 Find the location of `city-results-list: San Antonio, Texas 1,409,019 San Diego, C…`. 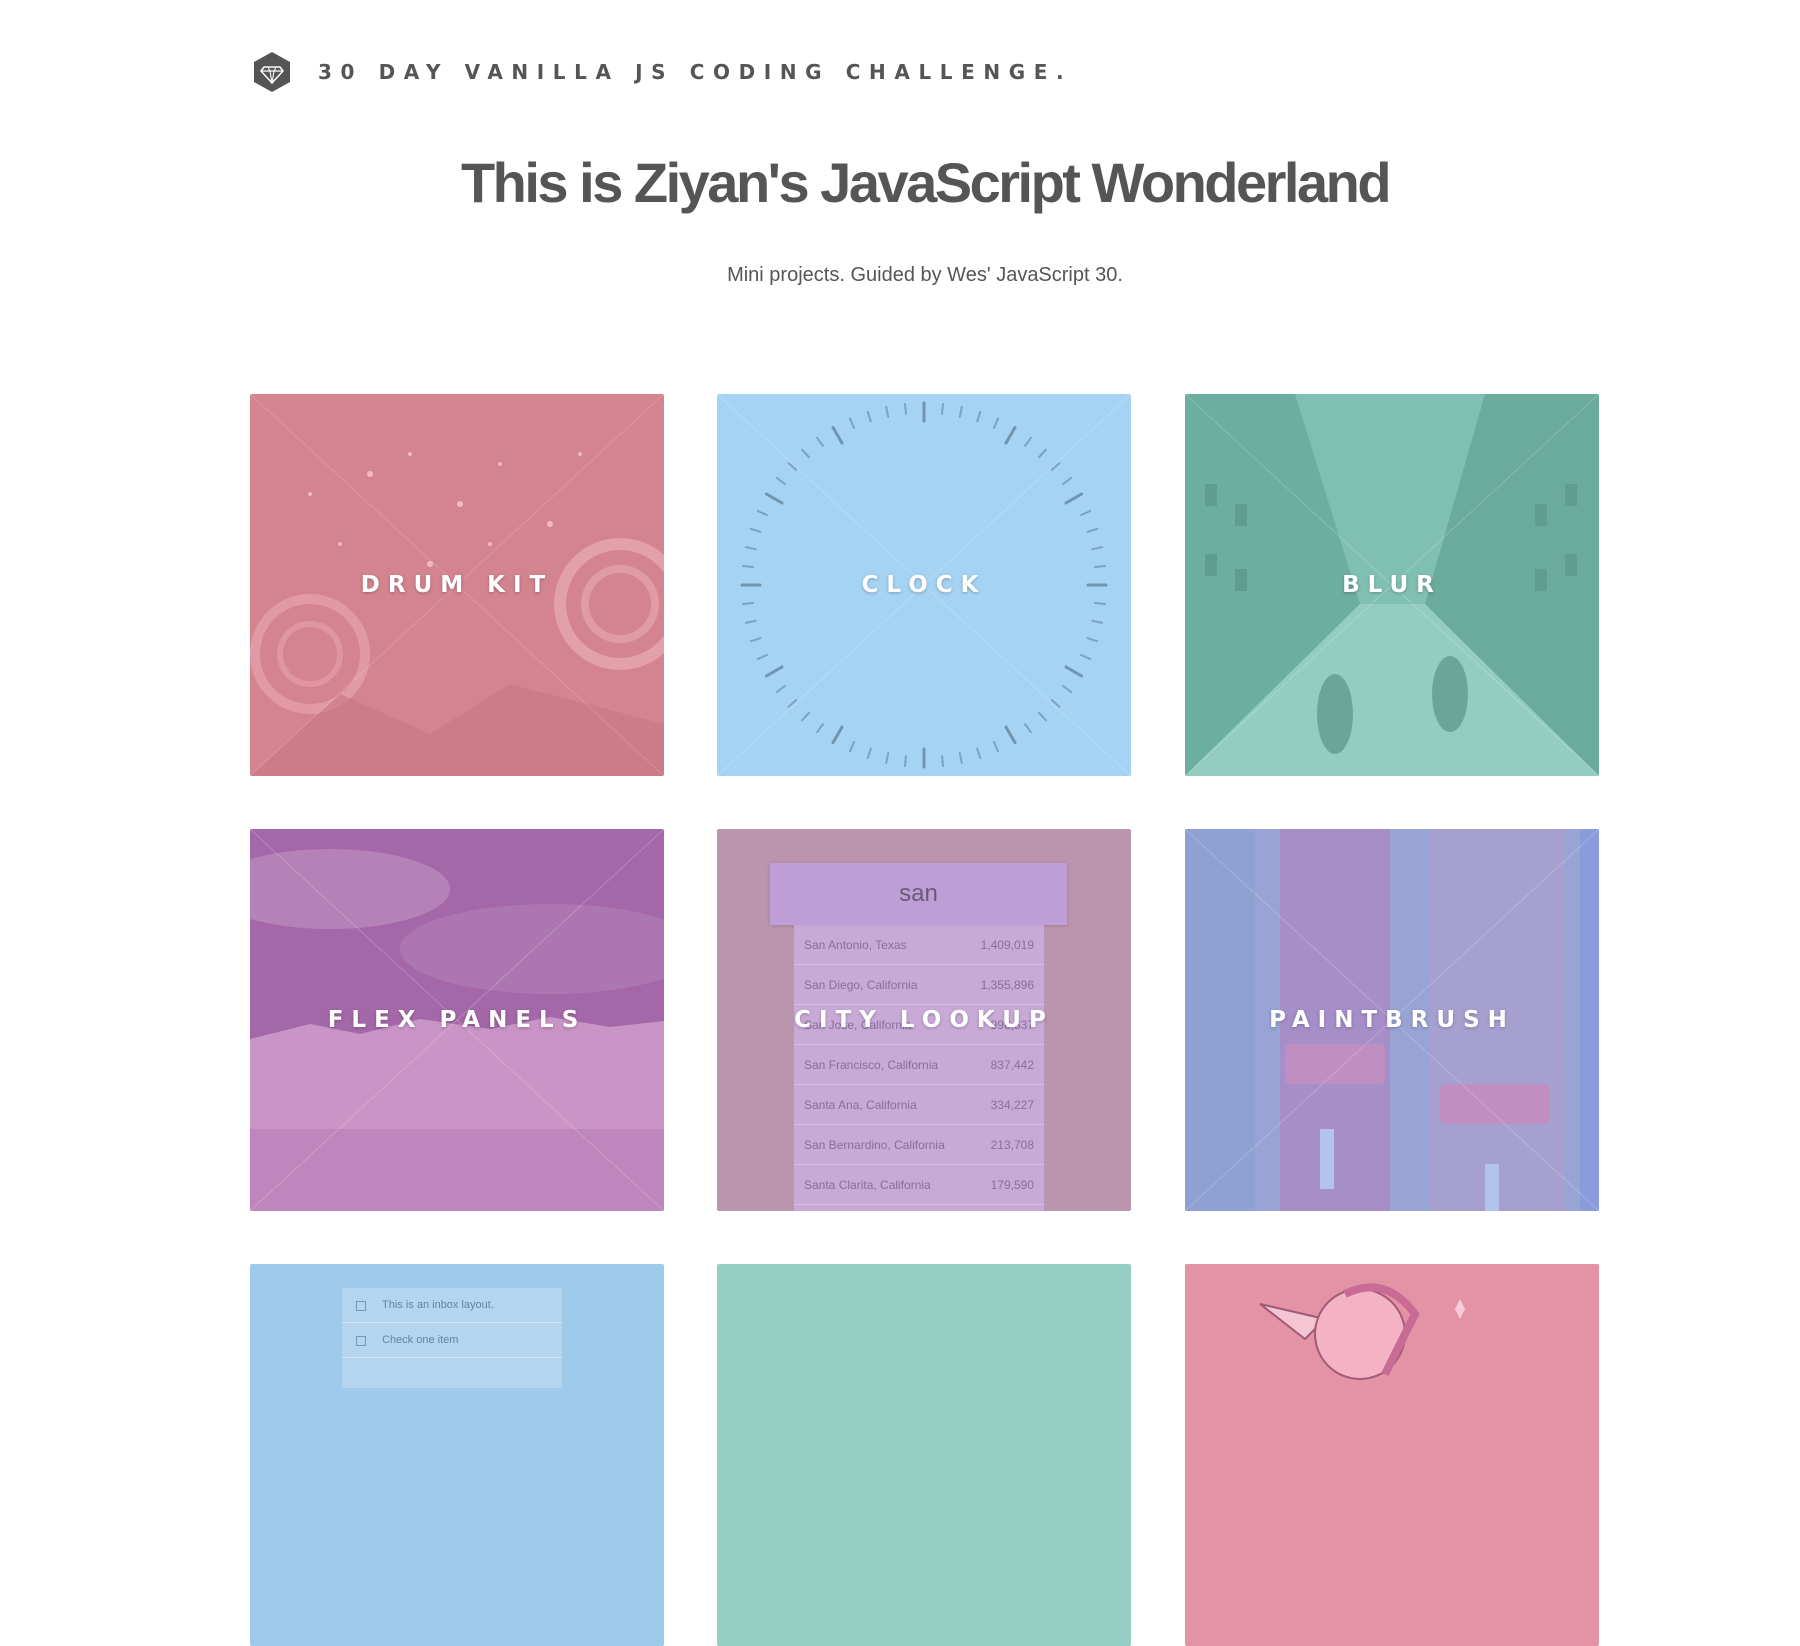

city-results-list: San Antonio, Texas 1,409,019 San Diego, C… is located at coordinates (919, 1068).